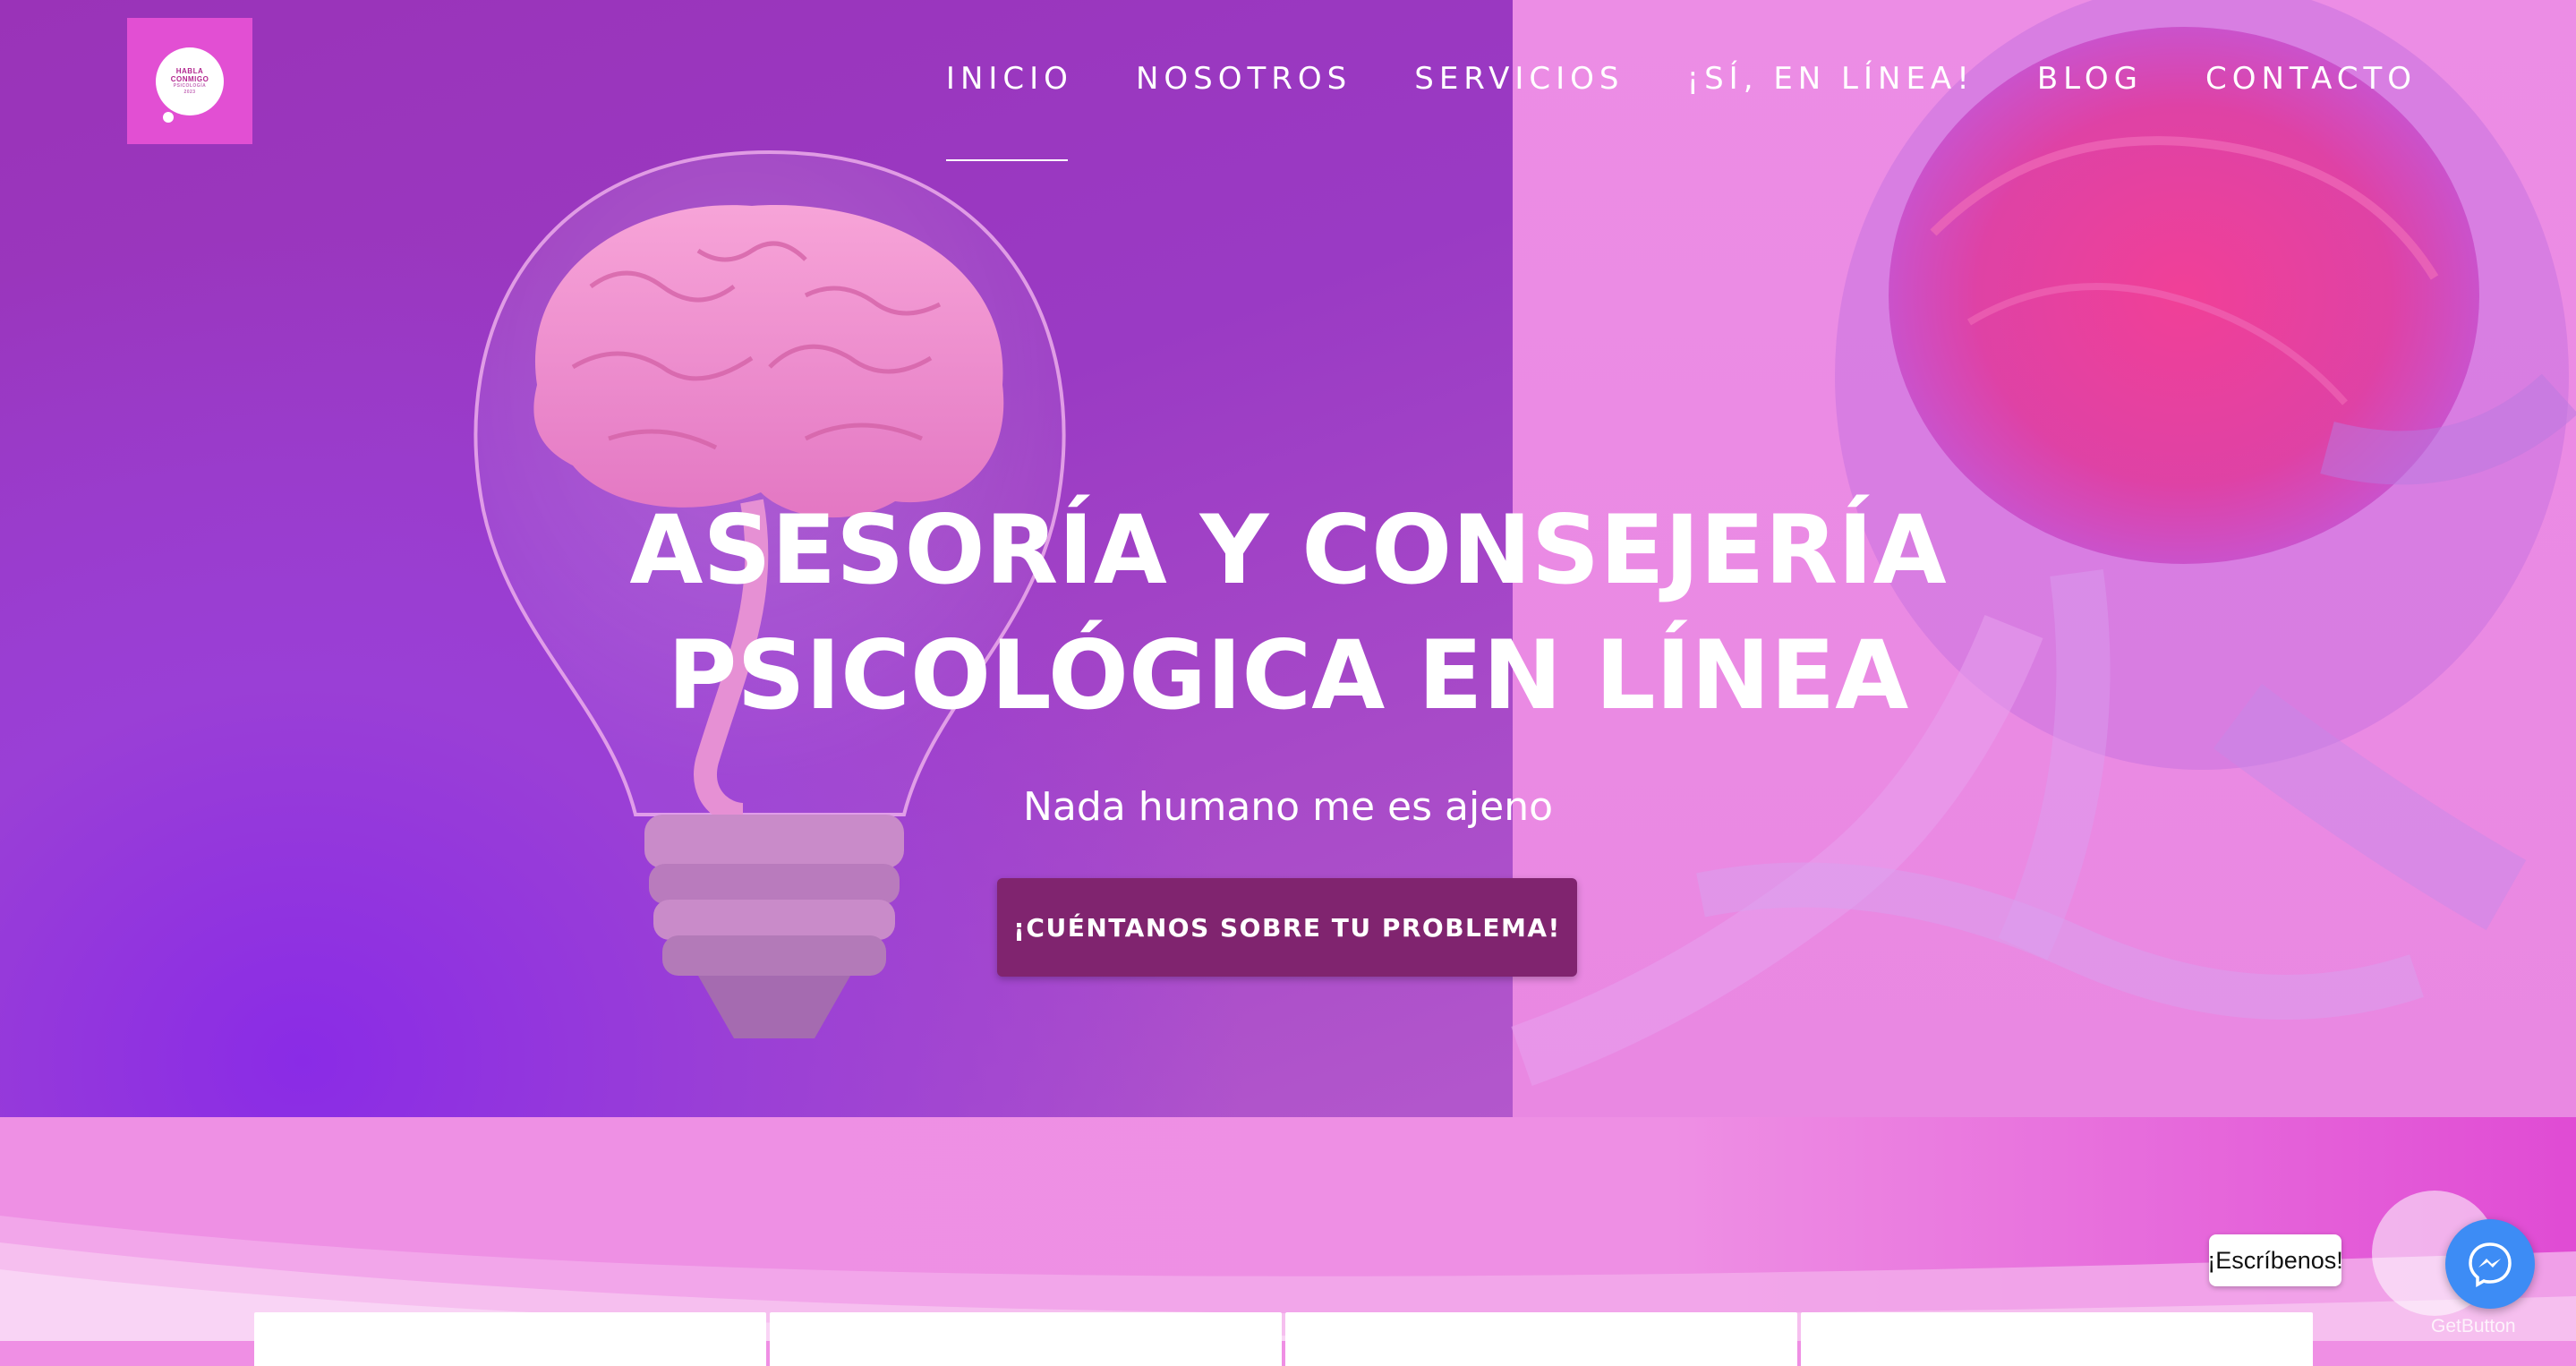  I want to click on messenger-button, so click(2490, 1264).